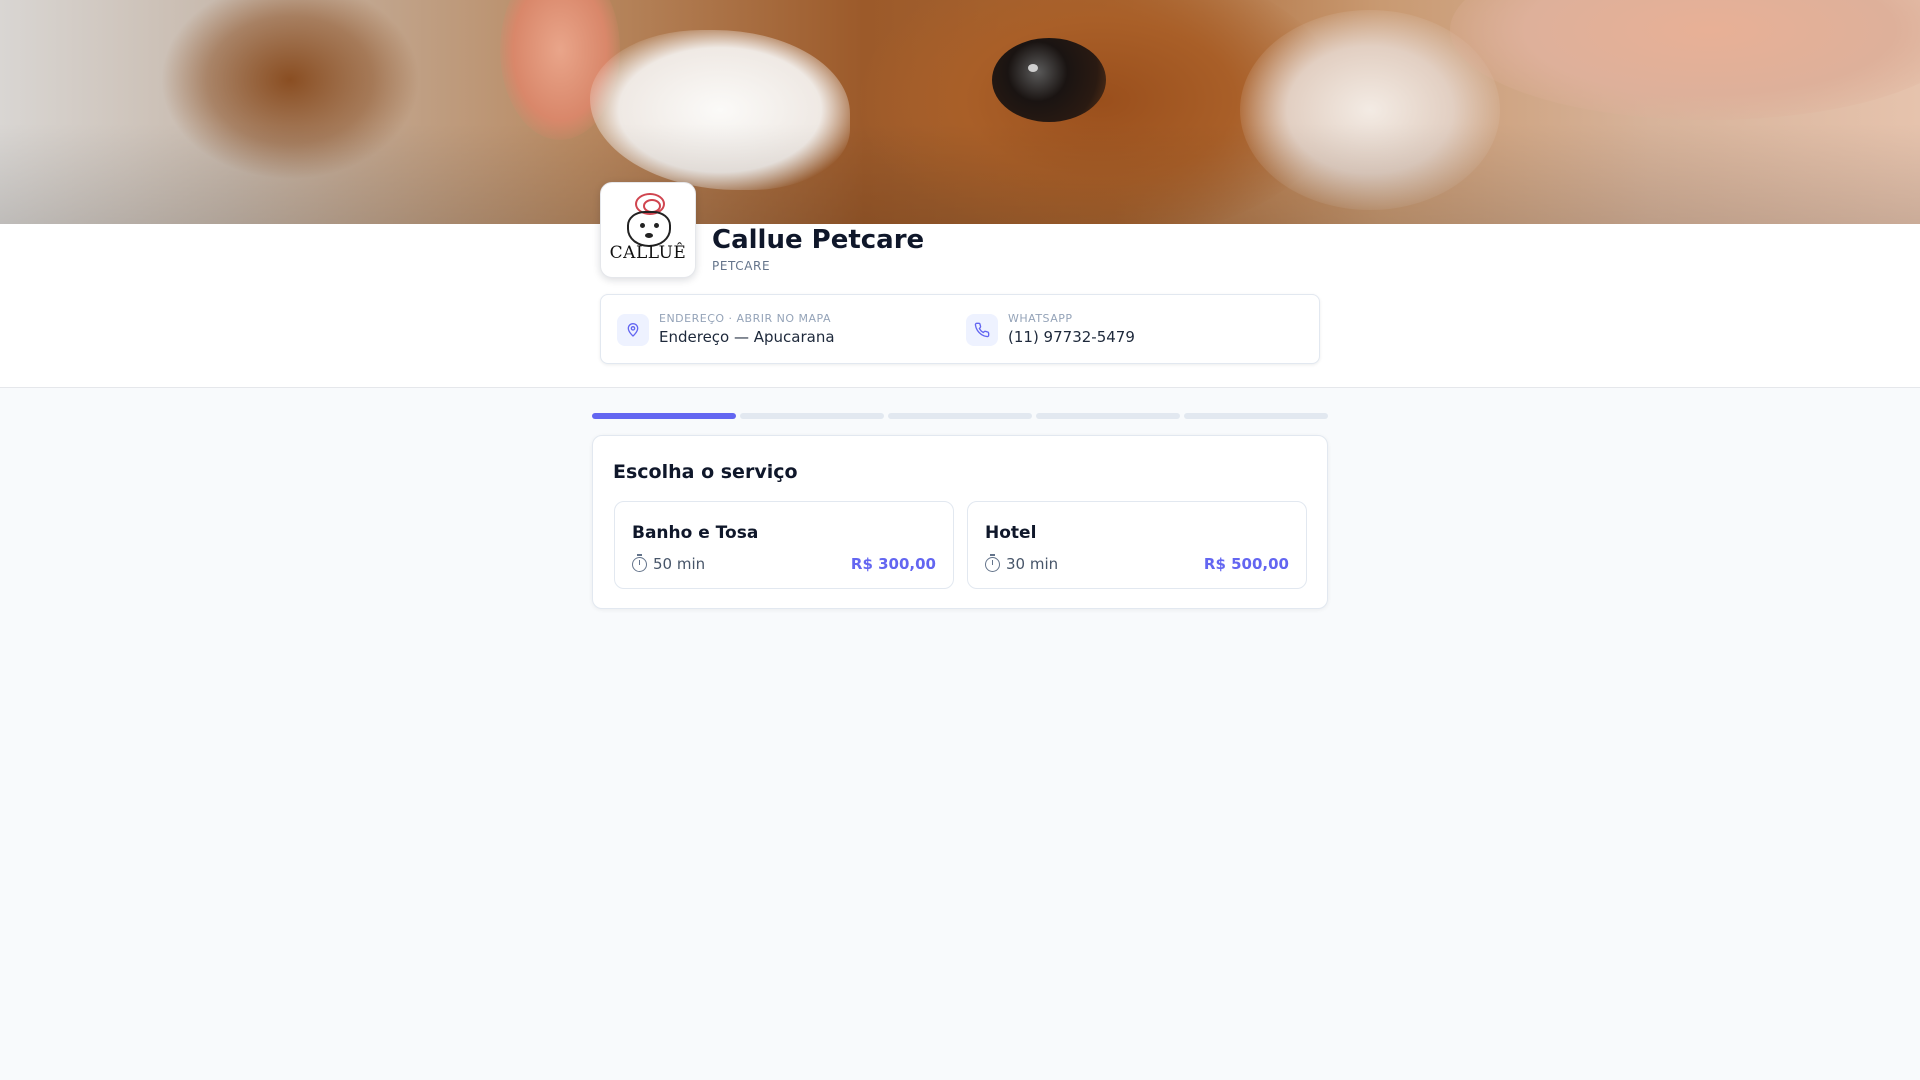 This screenshot has height=1080, width=1920. What do you see at coordinates (1137, 545) in the screenshot?
I see `service-option-hotel: Hotel 30 min R$ 500,00` at bounding box center [1137, 545].